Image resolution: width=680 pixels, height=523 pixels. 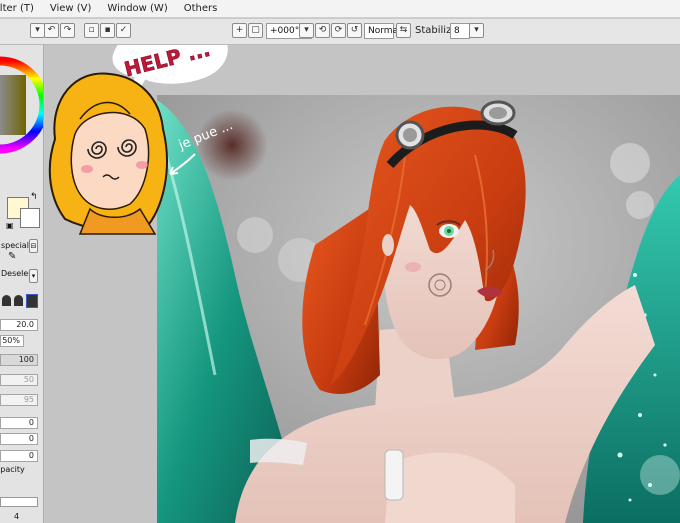 What do you see at coordinates (19, 502) in the screenshot?
I see `opacity-slider` at bounding box center [19, 502].